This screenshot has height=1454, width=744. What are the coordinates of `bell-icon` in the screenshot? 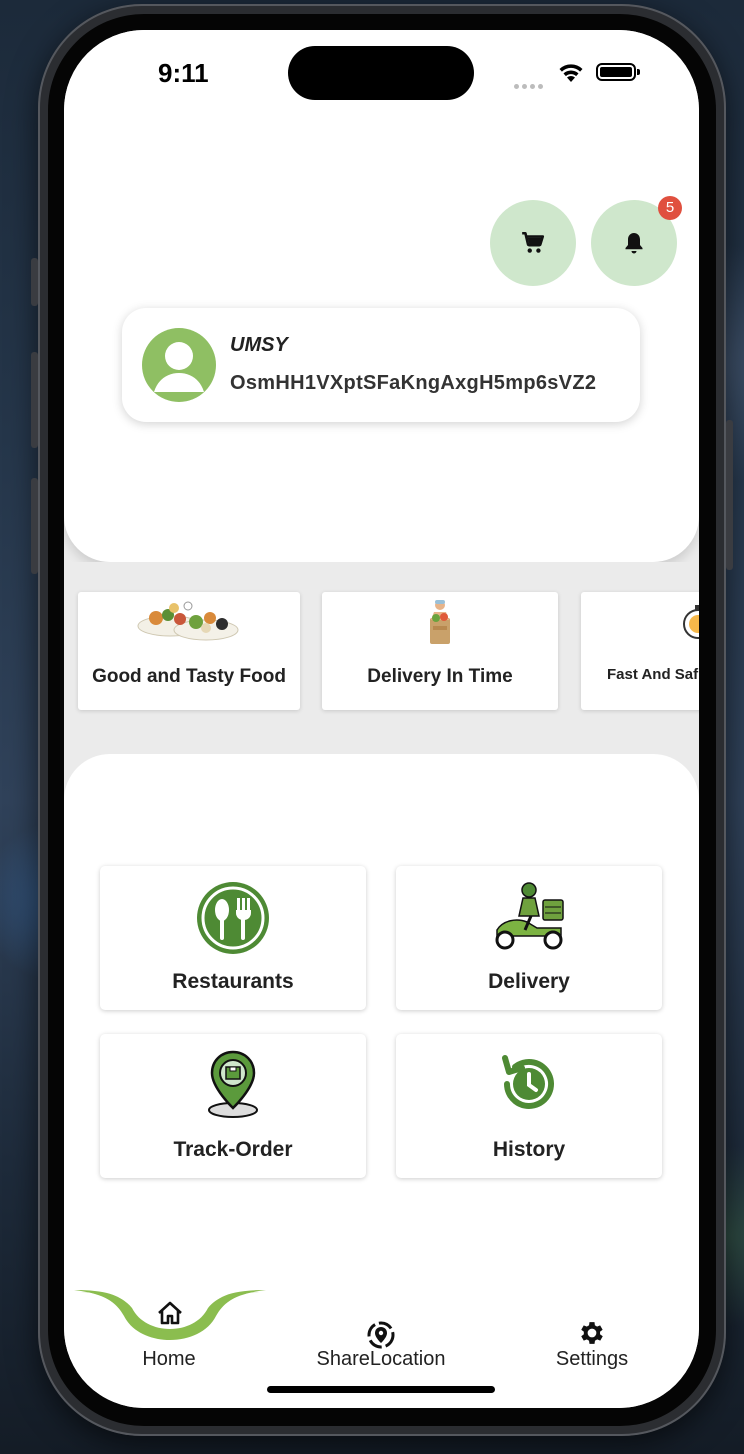 It's located at (634, 243).